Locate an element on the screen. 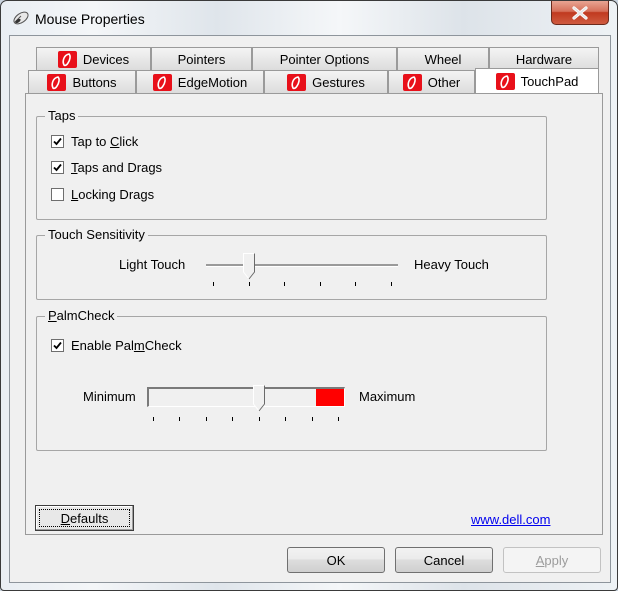 The width and height of the screenshot is (618, 591). palmcheck-slider is located at coordinates (246, 402).